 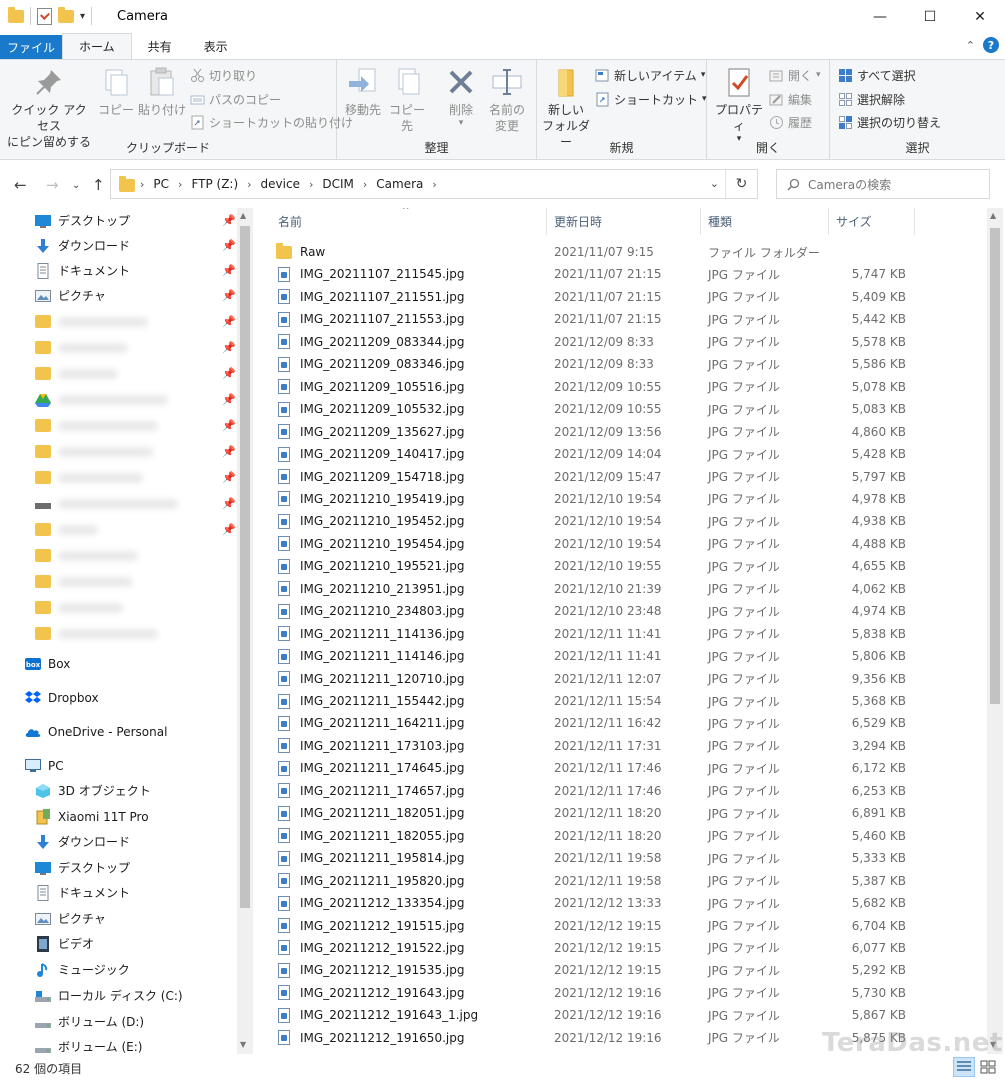 What do you see at coordinates (624, 252) in the screenshot?
I see `table-row: Raw 2021/11/07 9:15 ファイル フォルダー` at bounding box center [624, 252].